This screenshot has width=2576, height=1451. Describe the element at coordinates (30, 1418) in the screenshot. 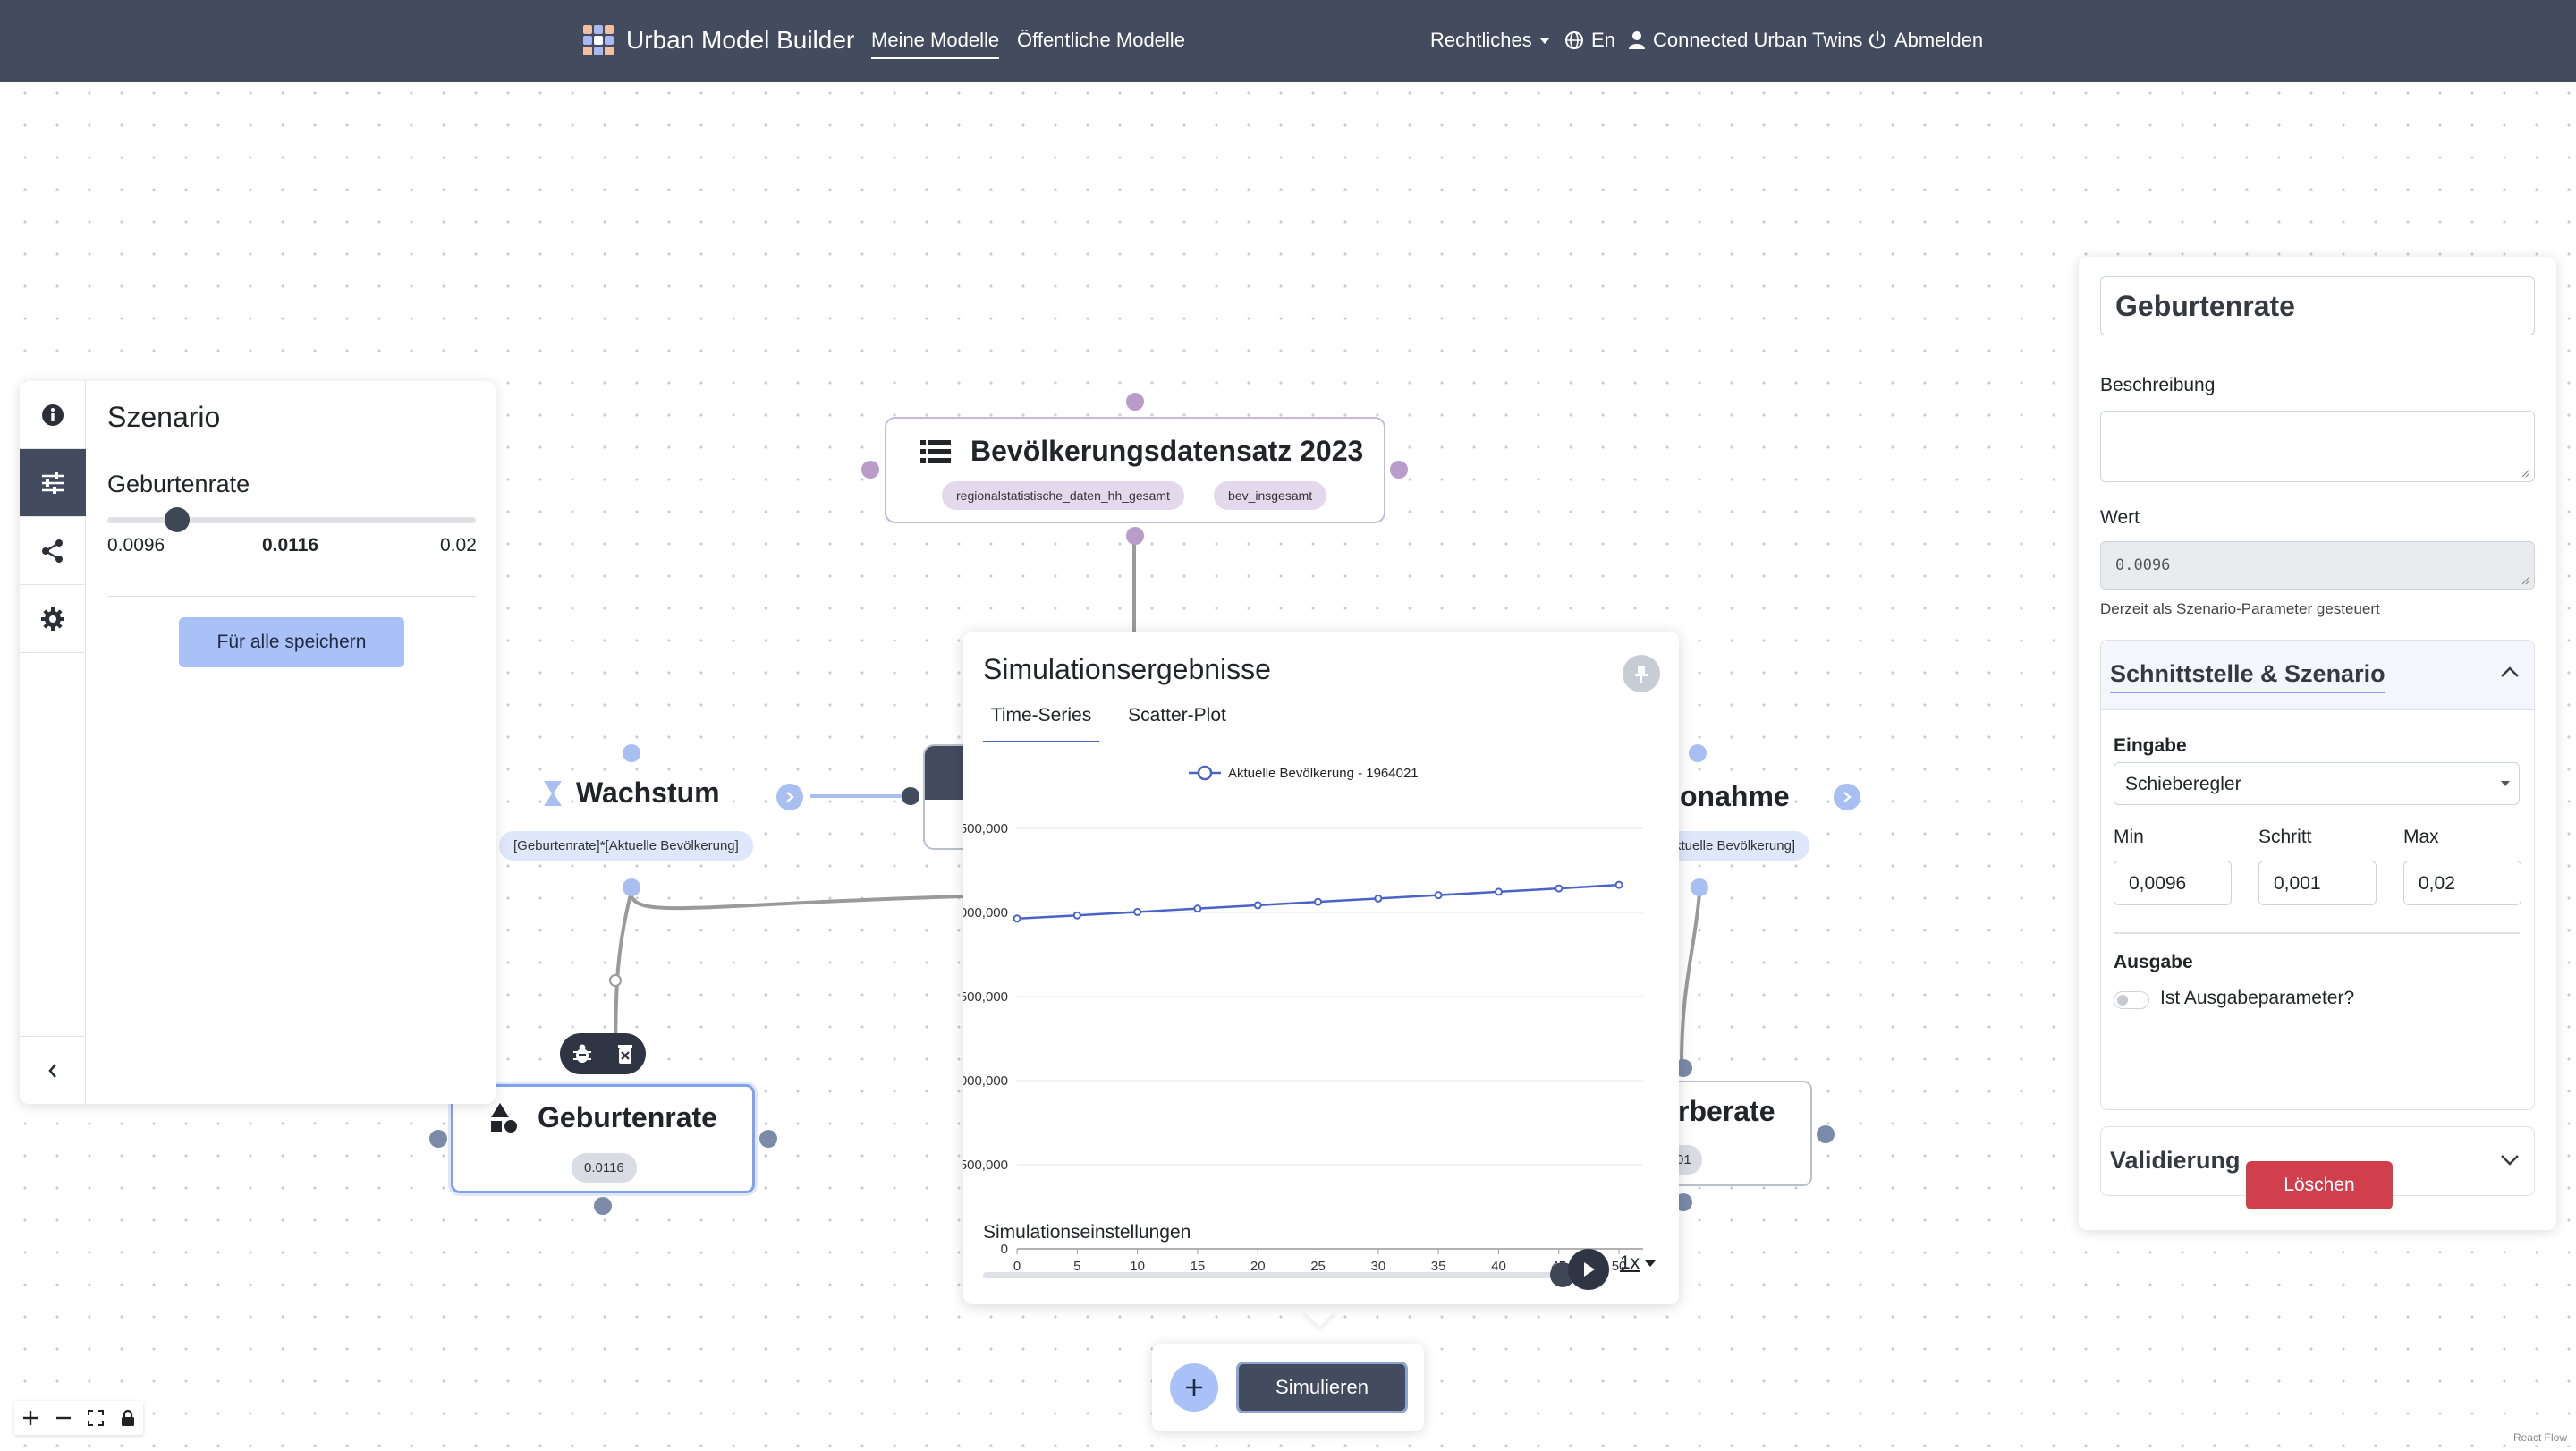

I see `zoom-in-icon` at that location.